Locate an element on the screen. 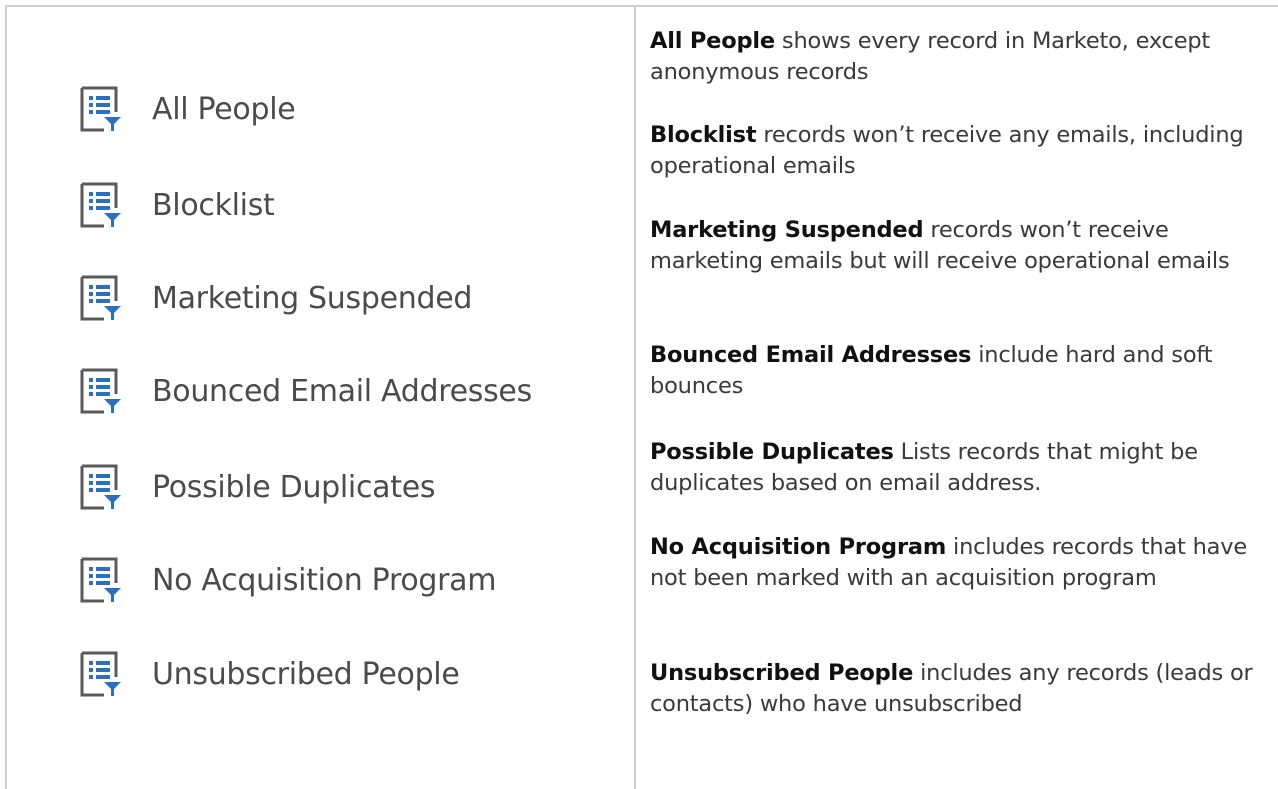 This screenshot has height=789, width=1278. smart-list-label: Marketing Suspended is located at coordinates (312, 298).